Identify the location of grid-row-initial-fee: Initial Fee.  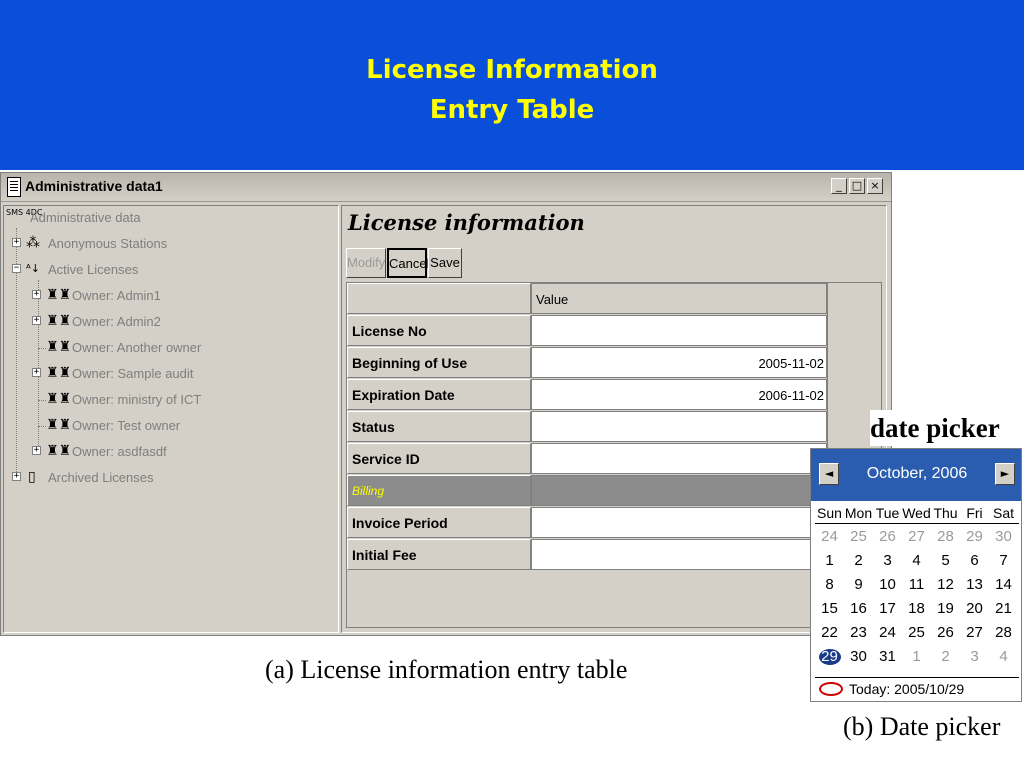
(587, 554).